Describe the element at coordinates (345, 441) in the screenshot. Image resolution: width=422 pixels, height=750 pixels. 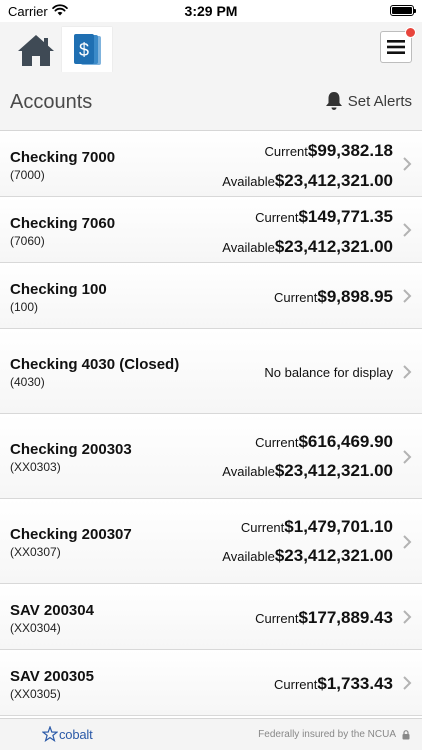
I see `current-value: $616,469.90` at that location.